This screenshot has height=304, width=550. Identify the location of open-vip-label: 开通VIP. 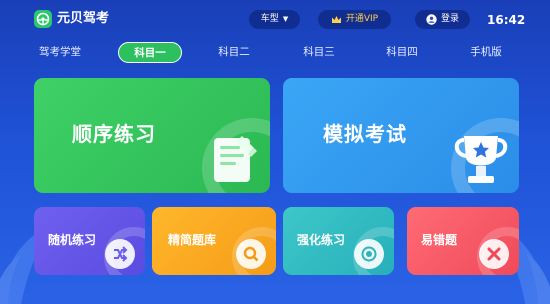
(362, 19).